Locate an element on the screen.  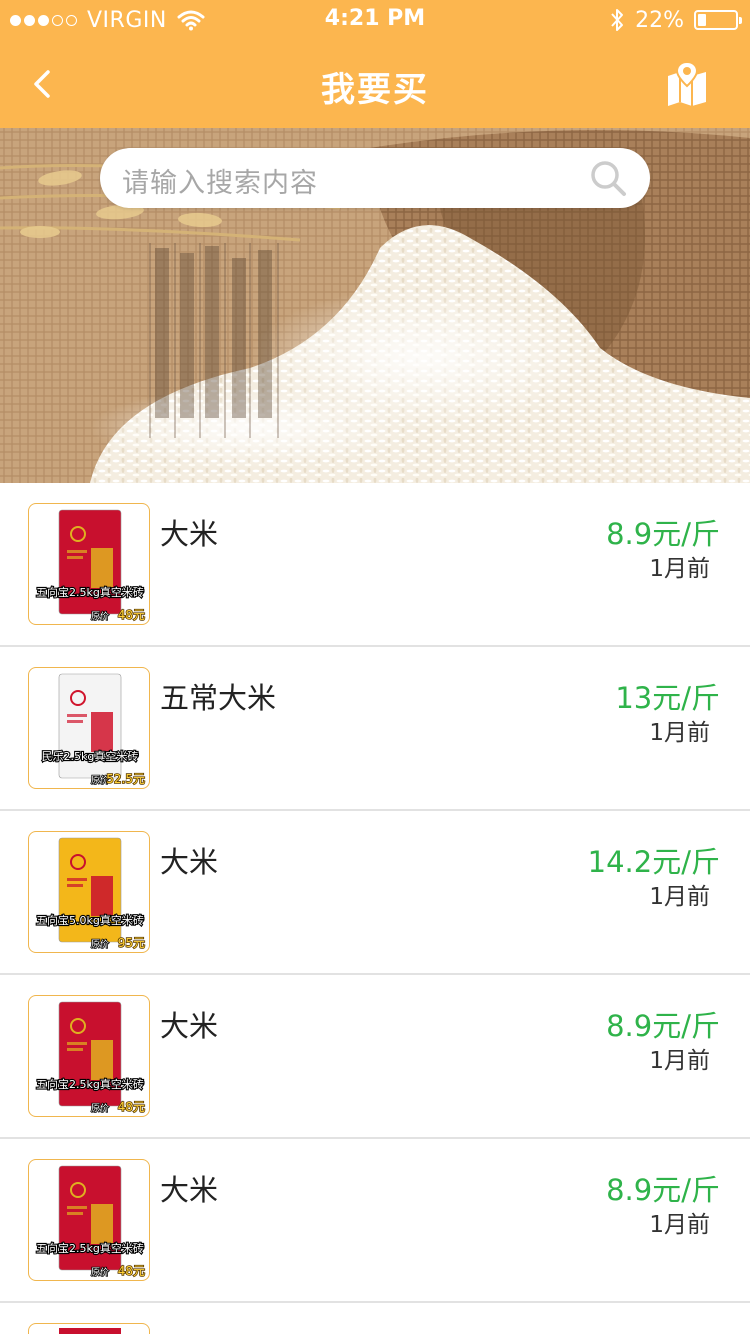
product-thumbnail is located at coordinates (89, 1328).